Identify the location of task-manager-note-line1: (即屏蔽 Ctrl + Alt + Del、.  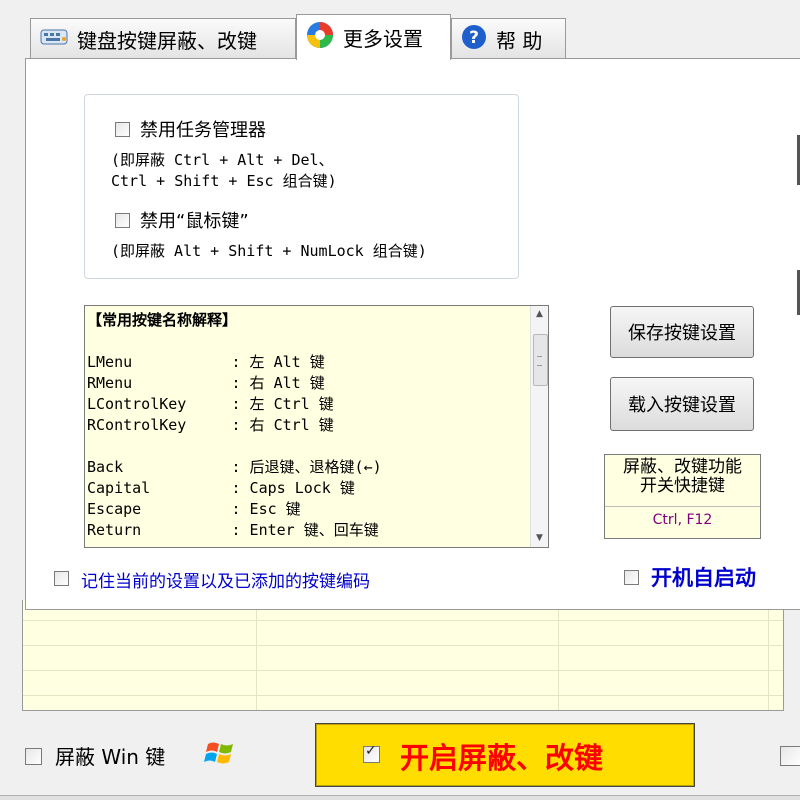
(222, 160).